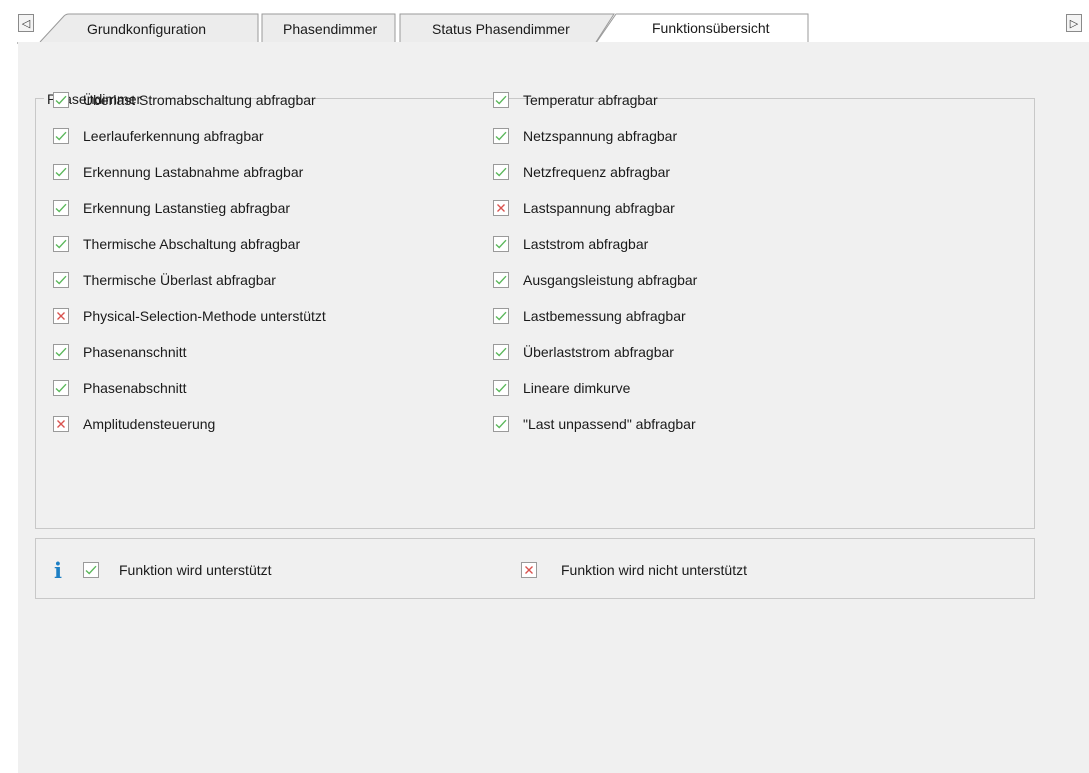 The image size is (1089, 773). I want to click on feature-item: Überlaststrom abfragbar, so click(583, 352).